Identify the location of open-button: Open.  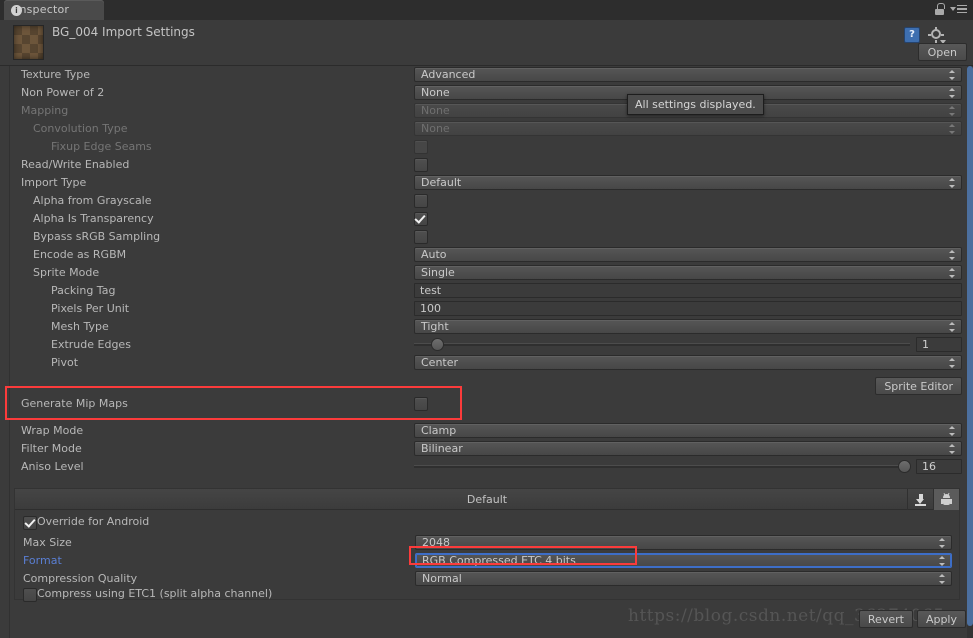
(942, 52).